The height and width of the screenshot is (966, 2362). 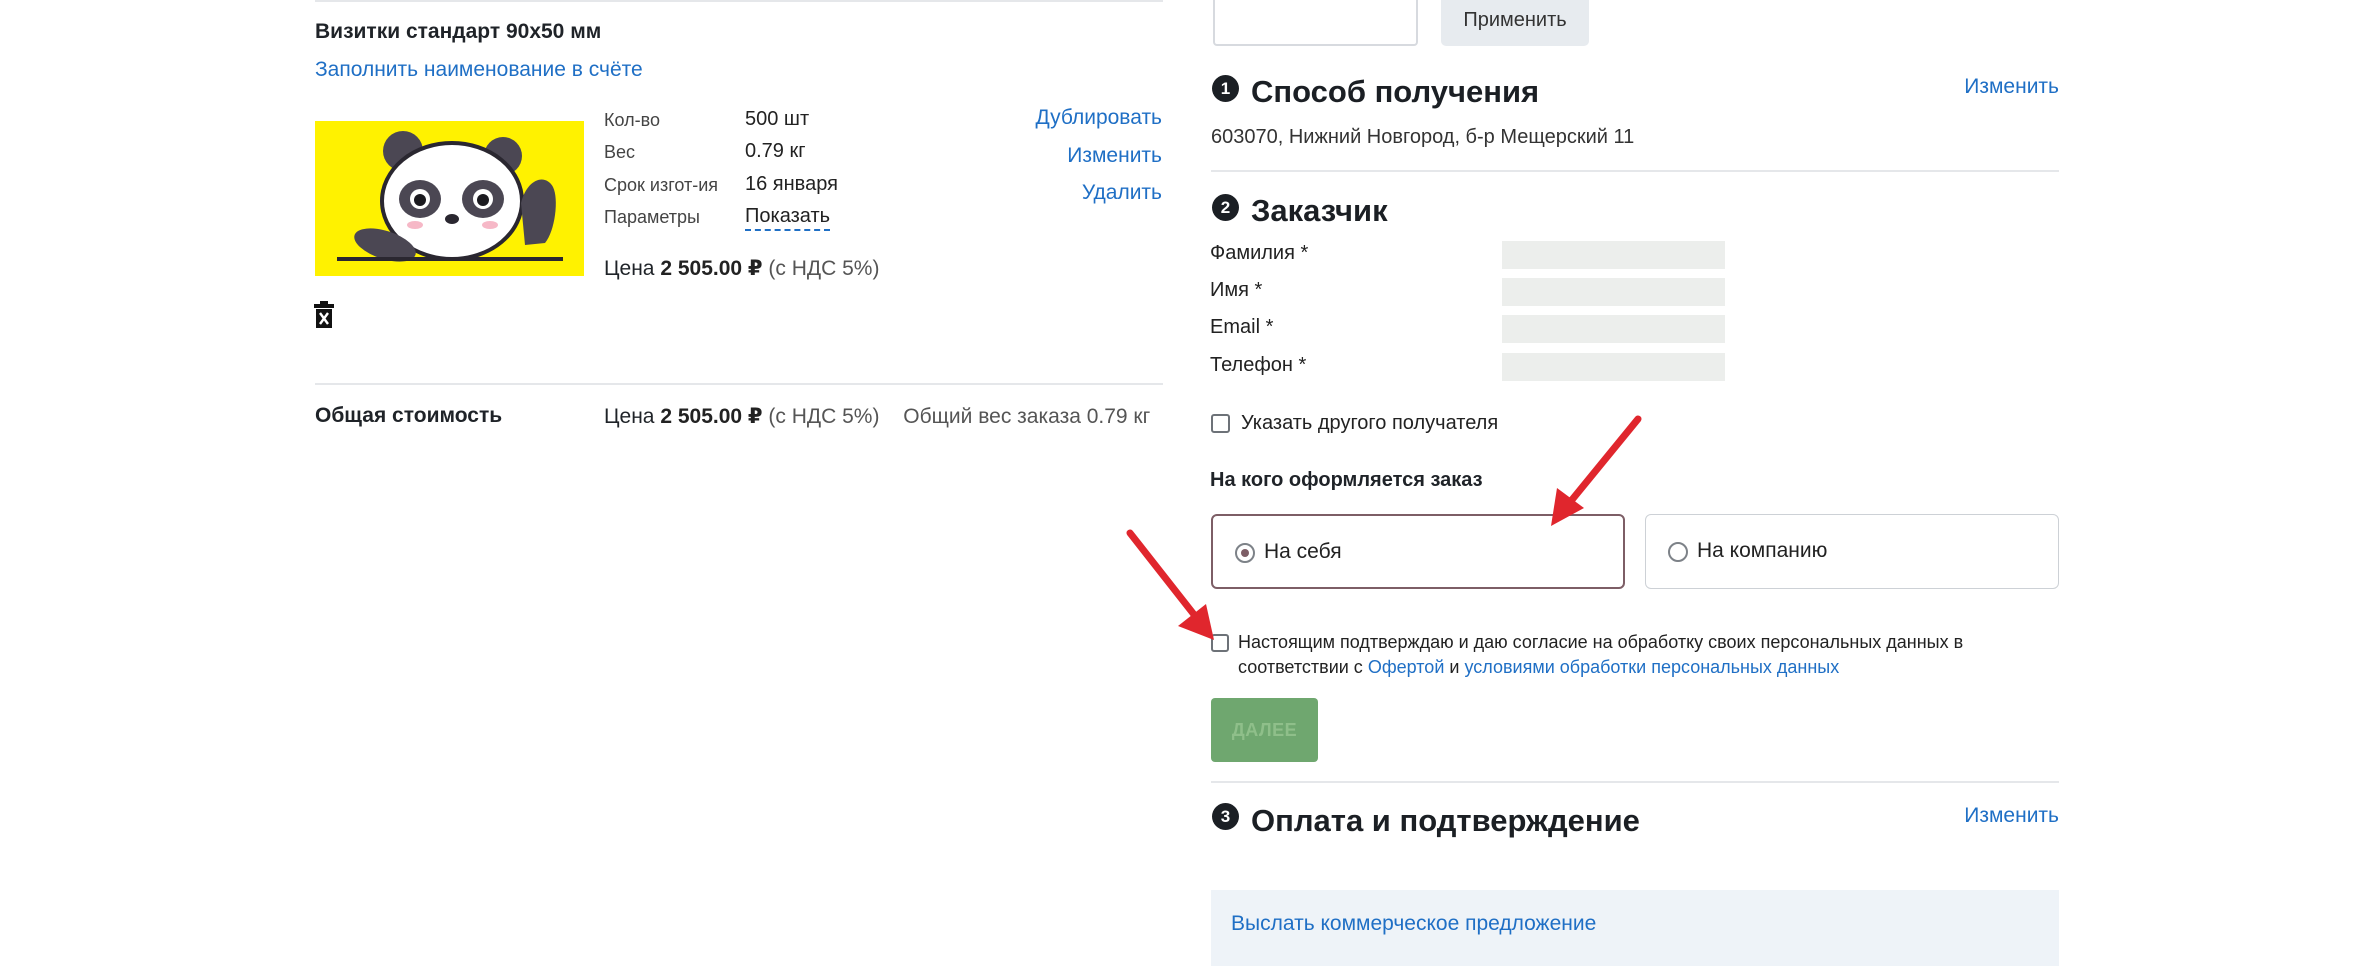 I want to click on other-recipient-label: Указать другого получателя, so click(x=1369, y=423).